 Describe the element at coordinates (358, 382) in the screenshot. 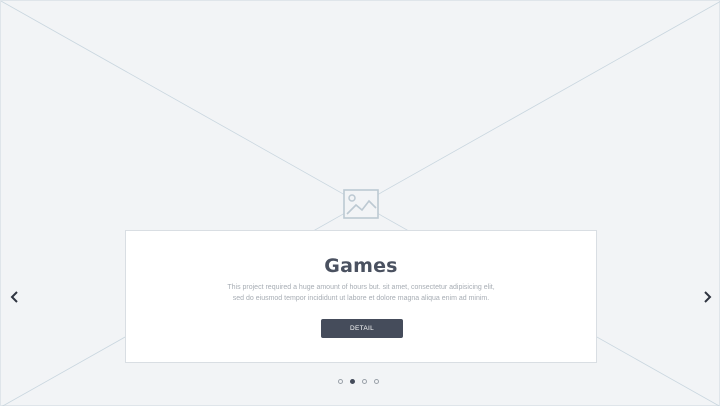

I see `slider-pagination` at that location.